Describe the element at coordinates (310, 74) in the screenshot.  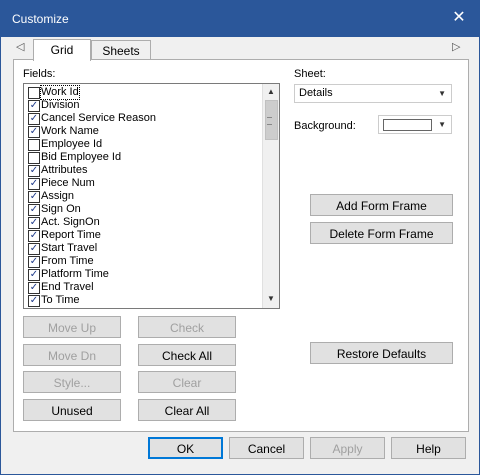
I see `sheet-label: Sheet:` at that location.